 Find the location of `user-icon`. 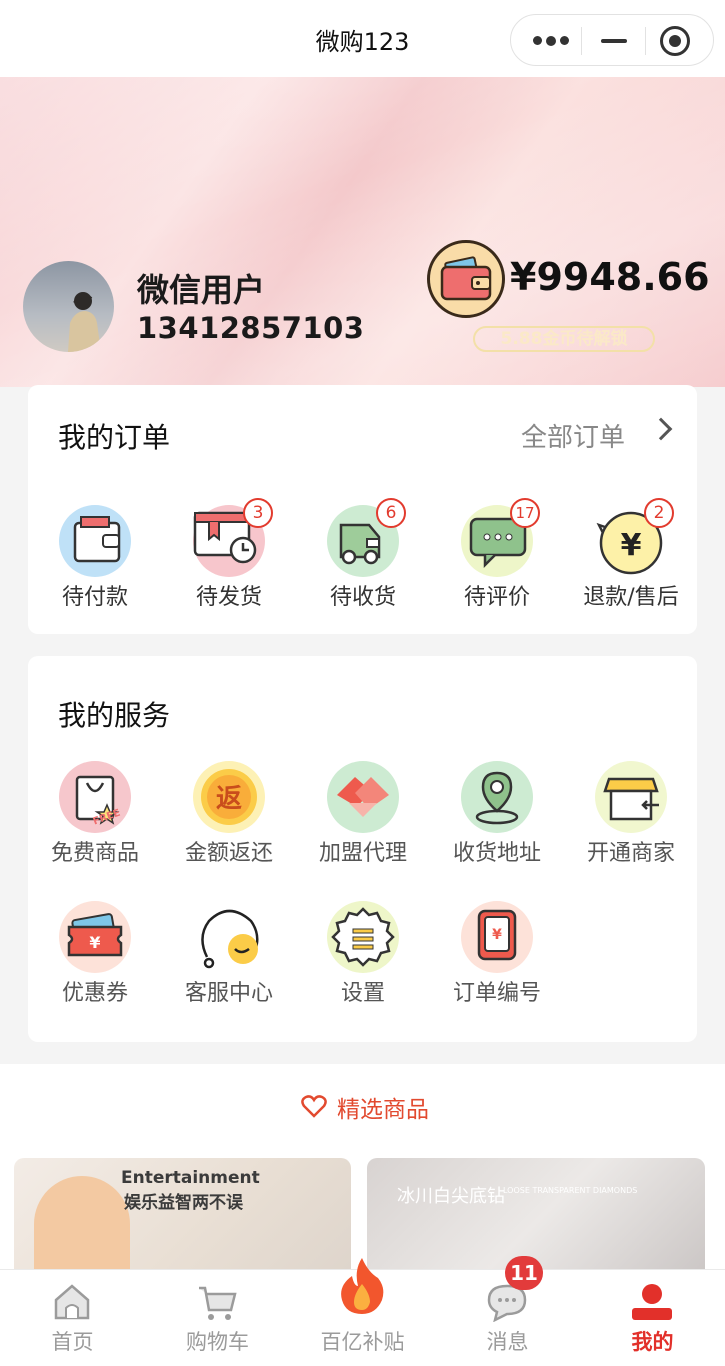

user-icon is located at coordinates (652, 1302).